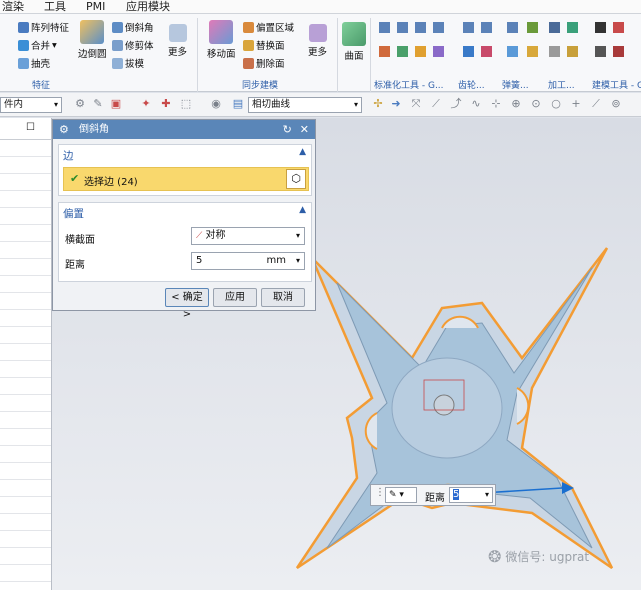 The image size is (641, 590). I want to click on unite-button: 合并 ▾, so click(37, 45).